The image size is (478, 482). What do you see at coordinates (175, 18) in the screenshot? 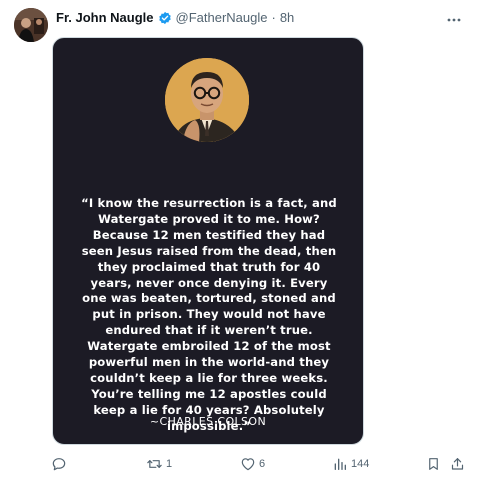
I see `tweet-header: Fr. John Naugle @FatherNaugle · 8h` at bounding box center [175, 18].